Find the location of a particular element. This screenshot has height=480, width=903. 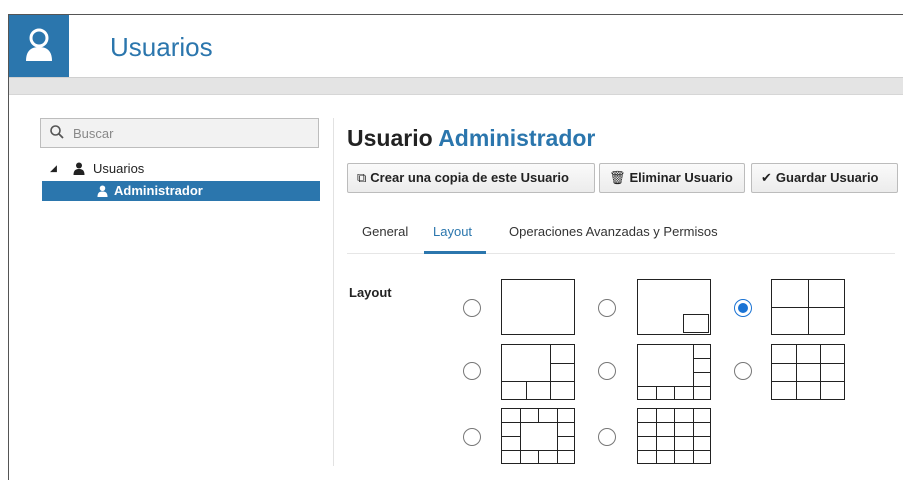

layout-3x3-radio is located at coordinates (743, 371).